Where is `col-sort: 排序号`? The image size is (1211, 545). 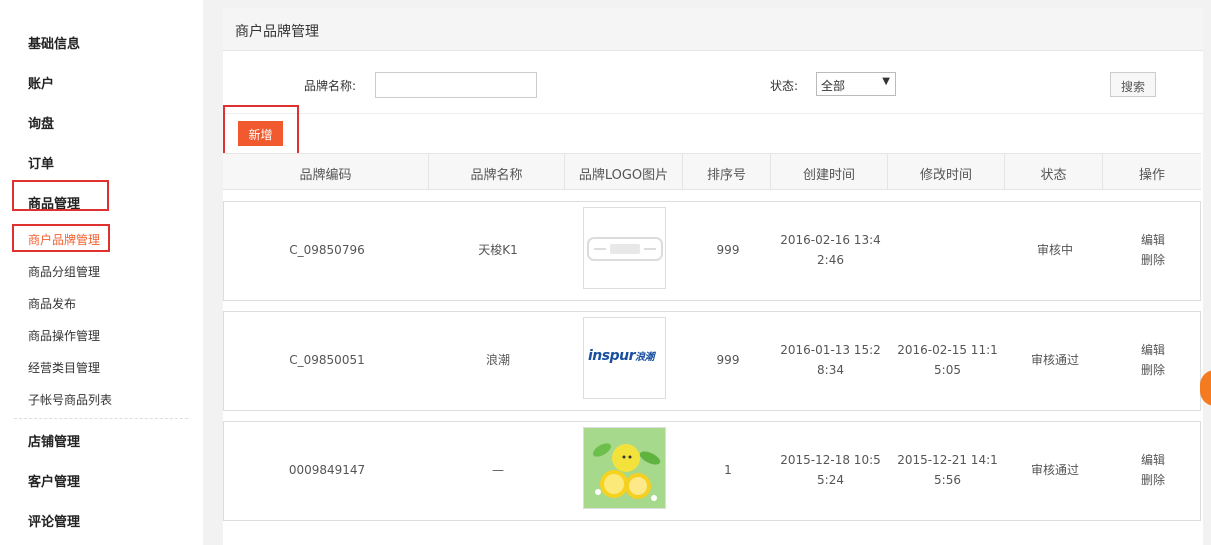 col-sort: 排序号 is located at coordinates (727, 171).